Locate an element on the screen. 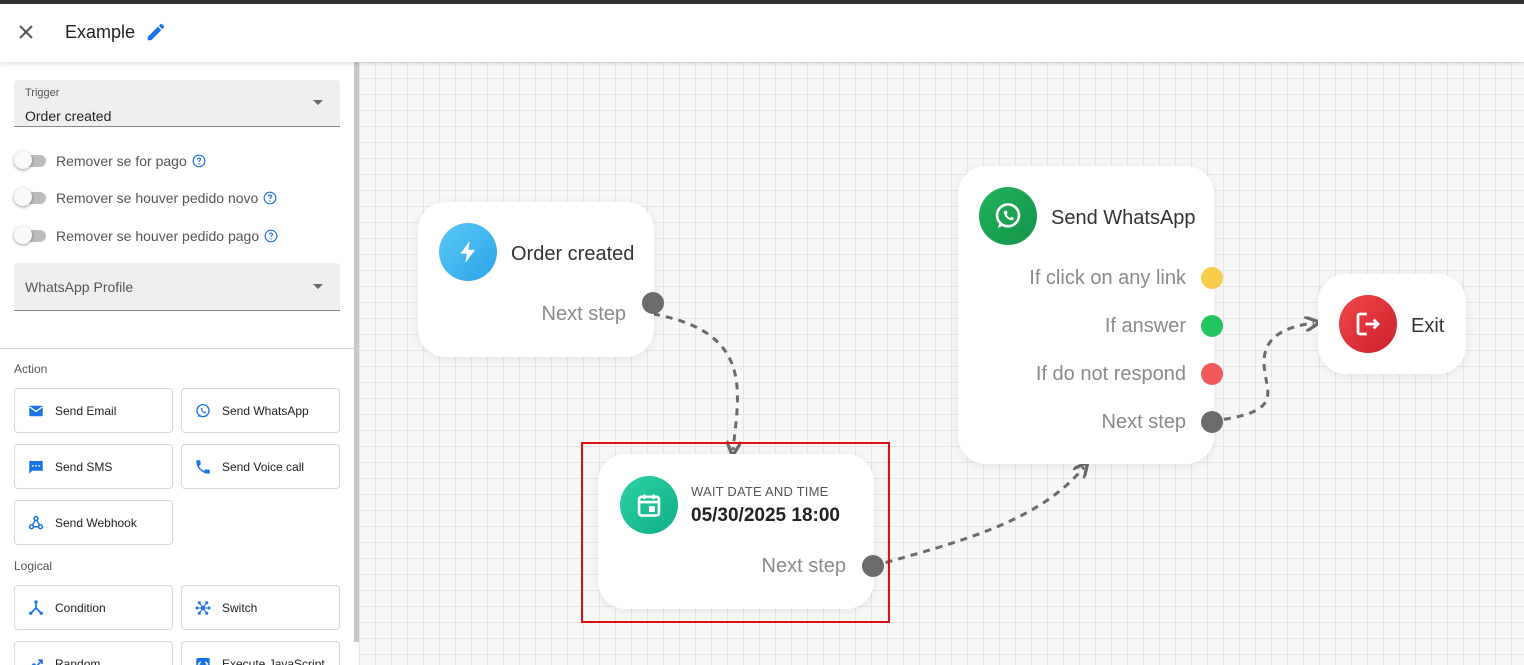 The image size is (1524, 665). action-label: Condition is located at coordinates (80, 607).